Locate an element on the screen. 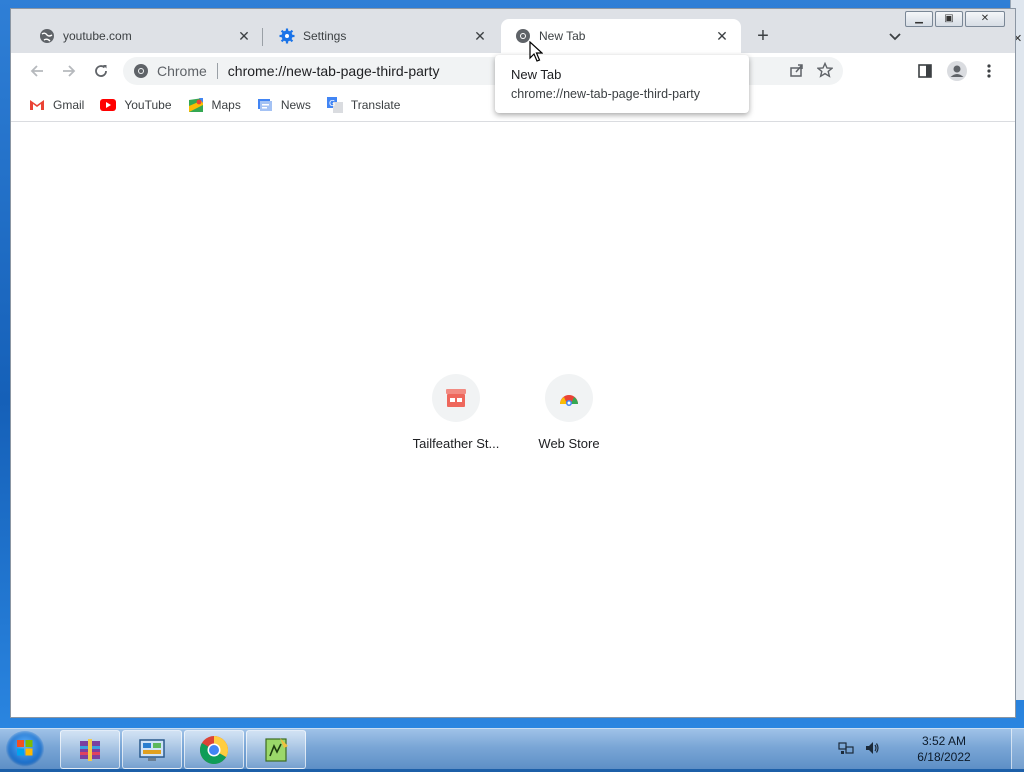  taskbar: 3:52 AM 6/18/2022 is located at coordinates (512, 748).